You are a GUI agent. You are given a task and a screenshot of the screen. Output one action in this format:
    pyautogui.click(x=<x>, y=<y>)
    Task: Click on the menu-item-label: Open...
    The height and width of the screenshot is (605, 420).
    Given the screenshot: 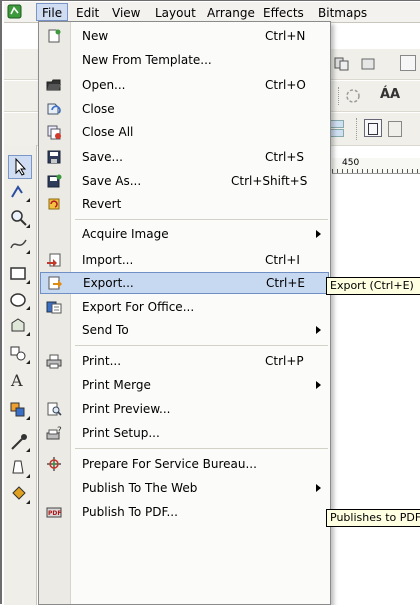 What is the action you would take?
    pyautogui.click(x=104, y=85)
    